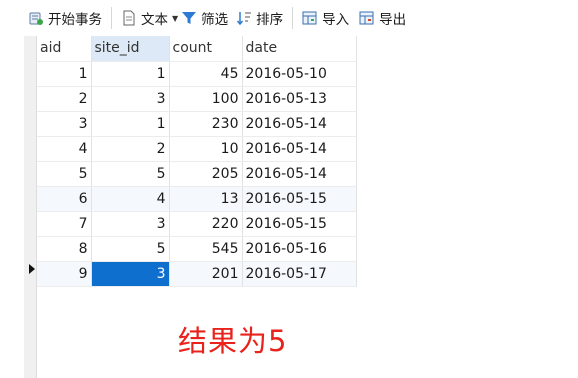 The width and height of the screenshot is (578, 378). What do you see at coordinates (299, 249) in the screenshot?
I see `cell-date: 2016-05-16` at bounding box center [299, 249].